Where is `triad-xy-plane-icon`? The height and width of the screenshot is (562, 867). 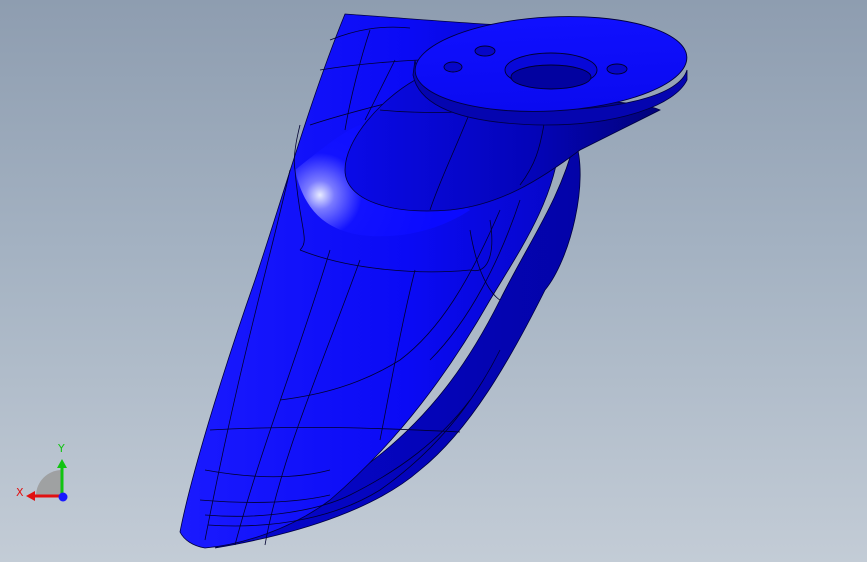
triad-xy-plane-icon is located at coordinates (49, 483).